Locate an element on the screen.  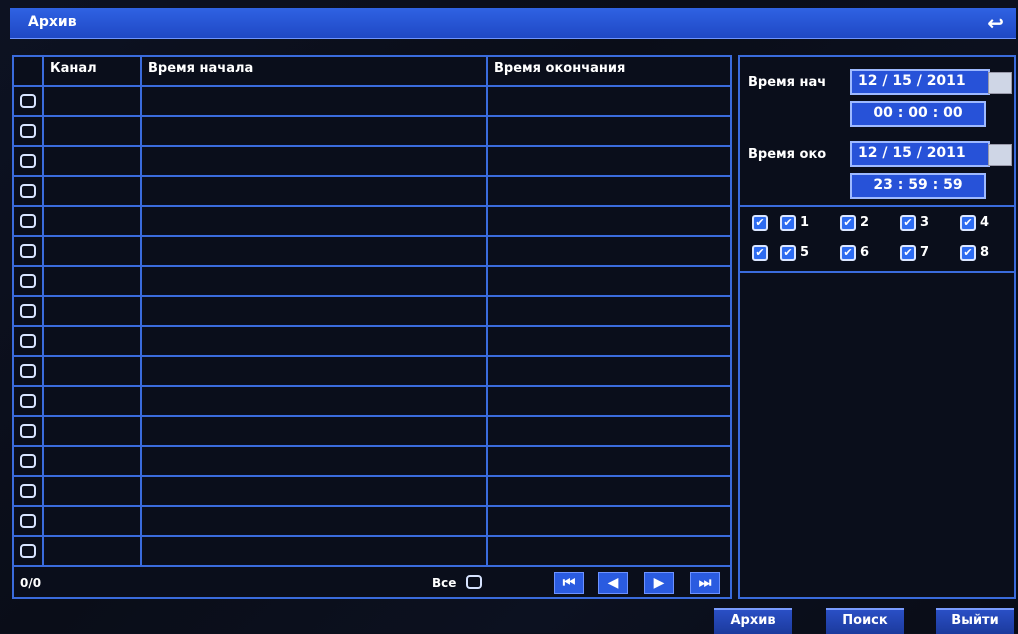
archive-button: Архив is located at coordinates (753, 621).